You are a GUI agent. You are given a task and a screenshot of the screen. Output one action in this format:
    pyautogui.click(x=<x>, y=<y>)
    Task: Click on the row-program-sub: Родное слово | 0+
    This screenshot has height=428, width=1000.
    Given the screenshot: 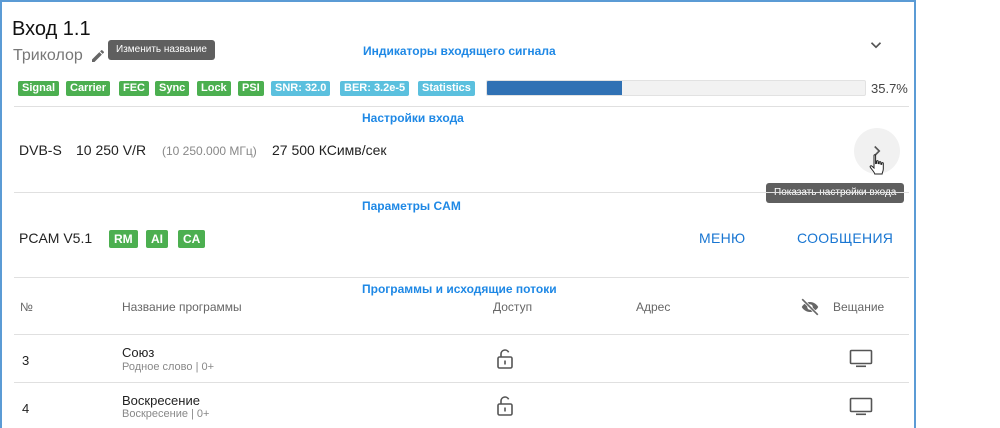 What is the action you would take?
    pyautogui.click(x=168, y=367)
    